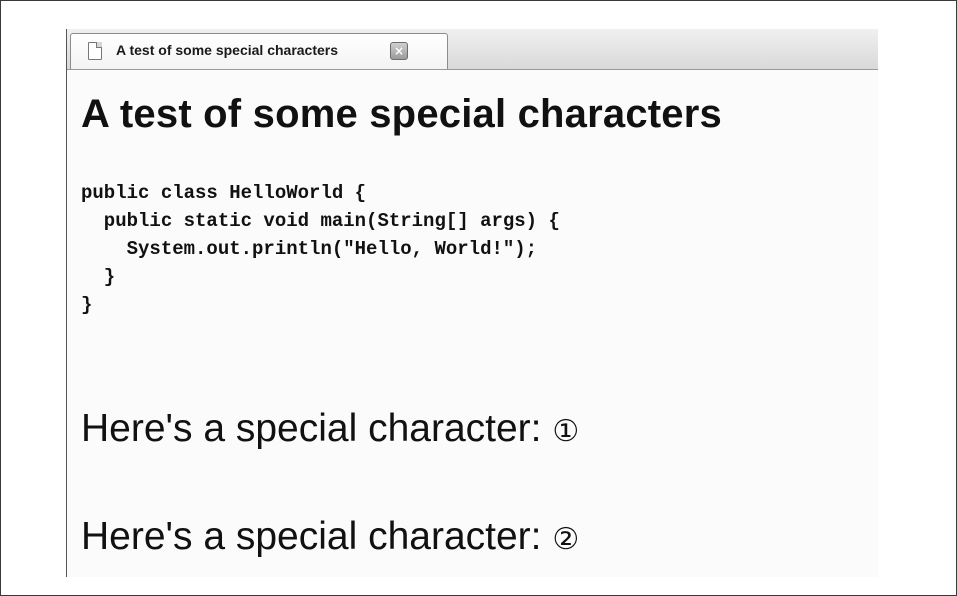 The height and width of the screenshot is (596, 957). I want to click on close-icon: ×, so click(399, 51).